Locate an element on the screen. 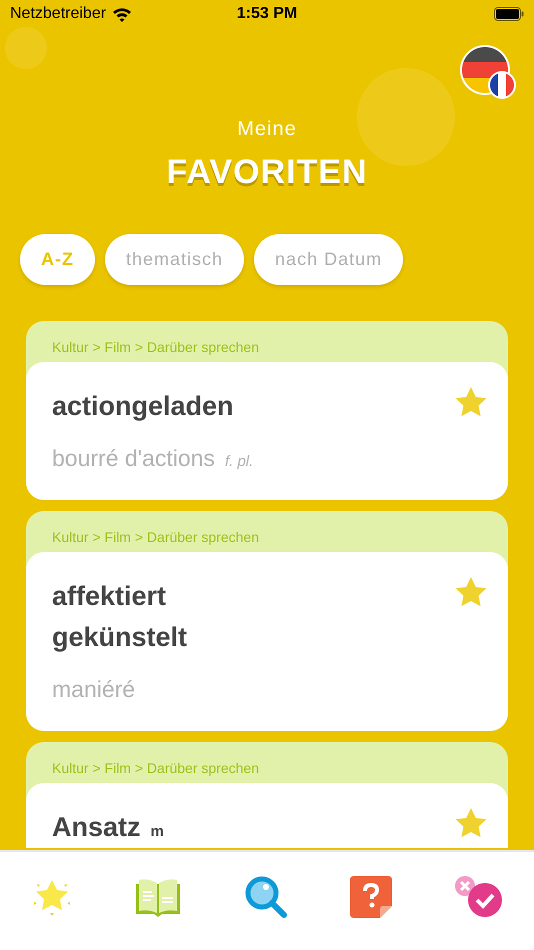  german-term: actiongeladen is located at coordinates (143, 406).